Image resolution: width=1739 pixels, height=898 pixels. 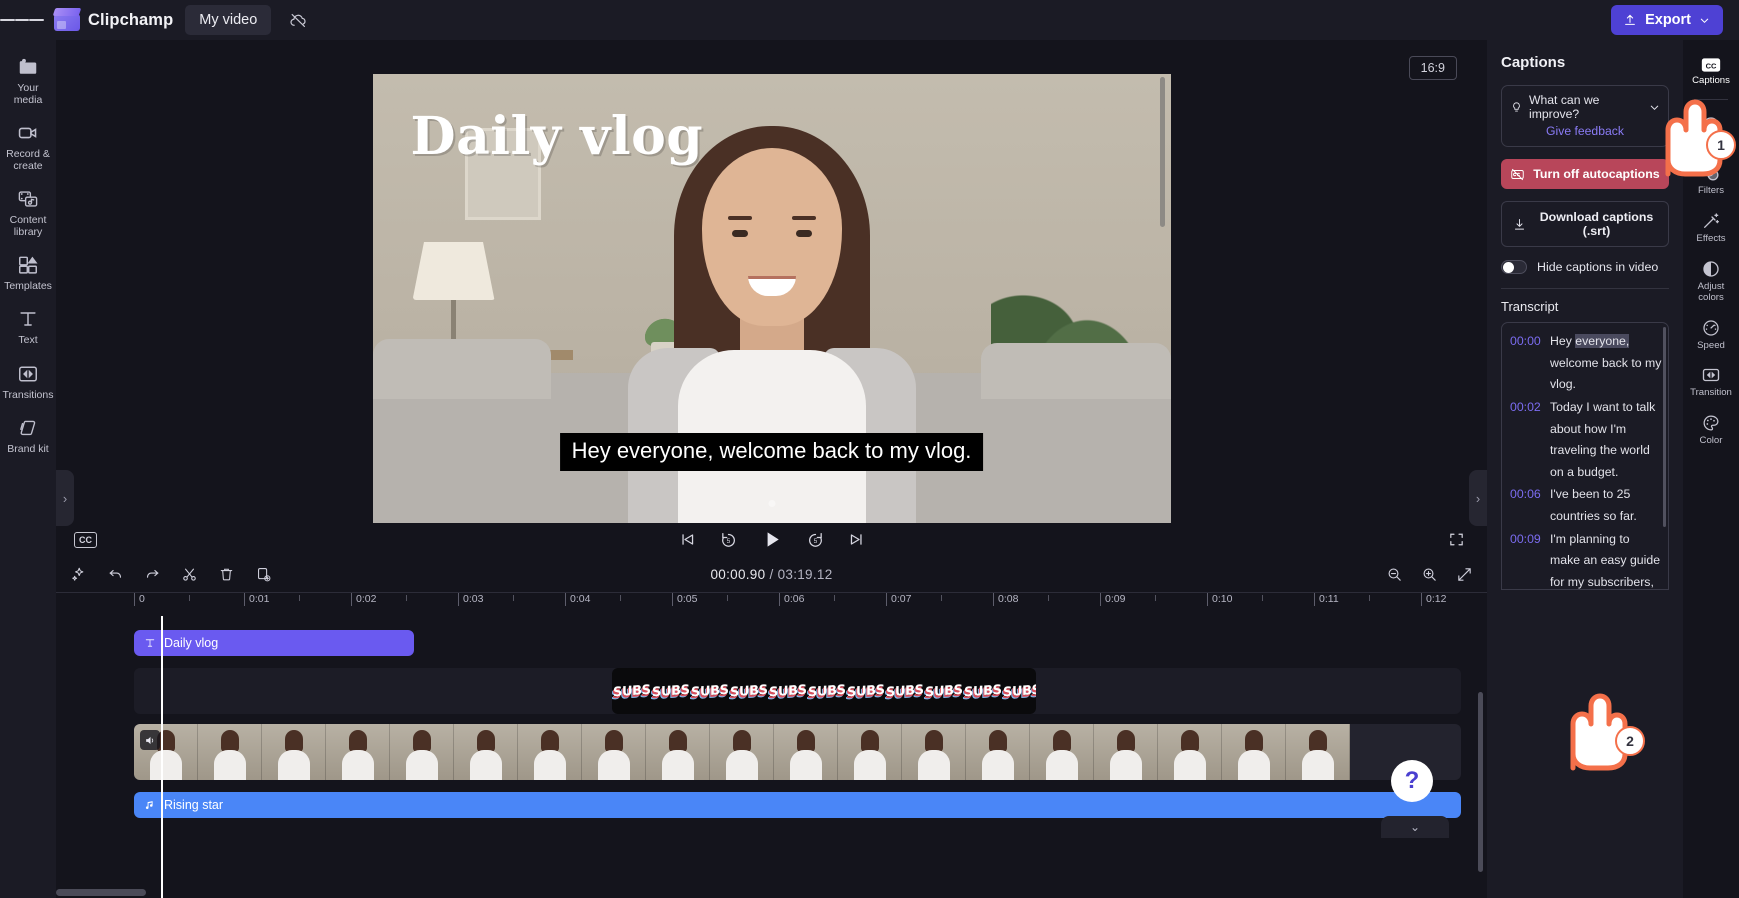 What do you see at coordinates (869, 20) in the screenshot?
I see `top-bar: Clipchamp My video Export` at bounding box center [869, 20].